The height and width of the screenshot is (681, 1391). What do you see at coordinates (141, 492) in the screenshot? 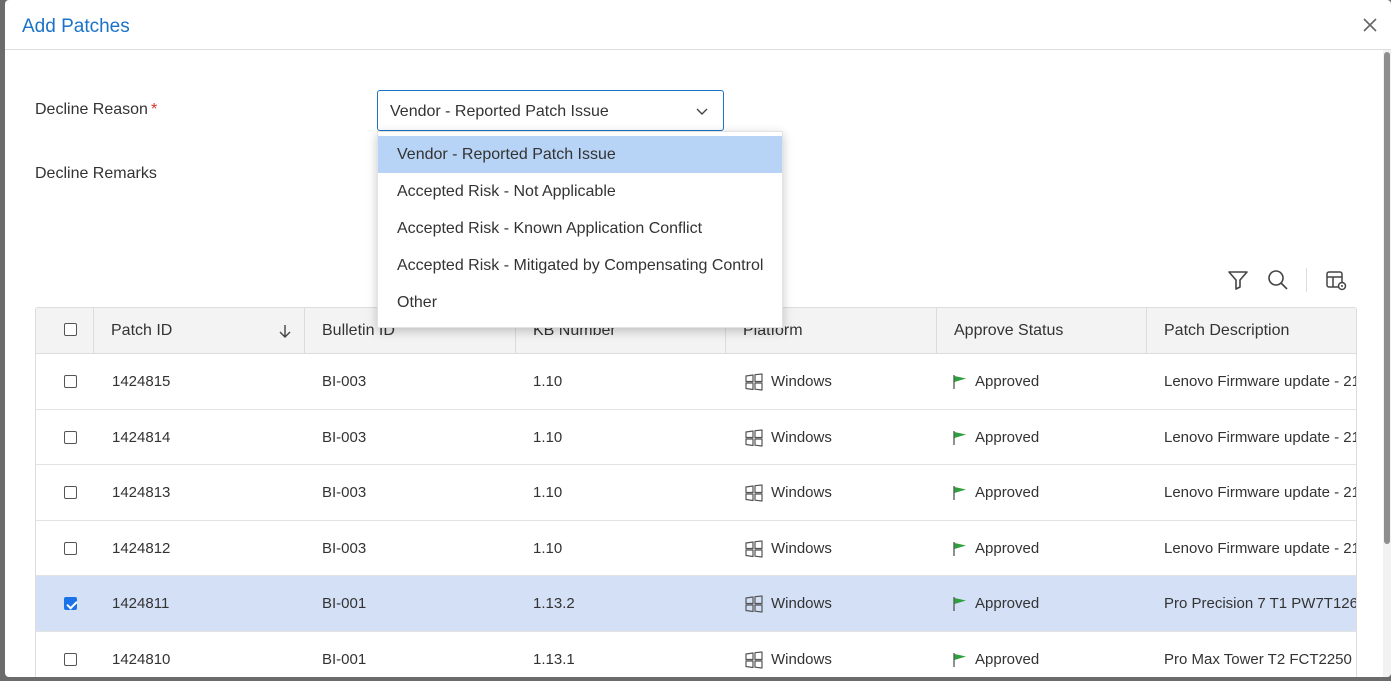
I see `cell-patch-id: 1424813` at bounding box center [141, 492].